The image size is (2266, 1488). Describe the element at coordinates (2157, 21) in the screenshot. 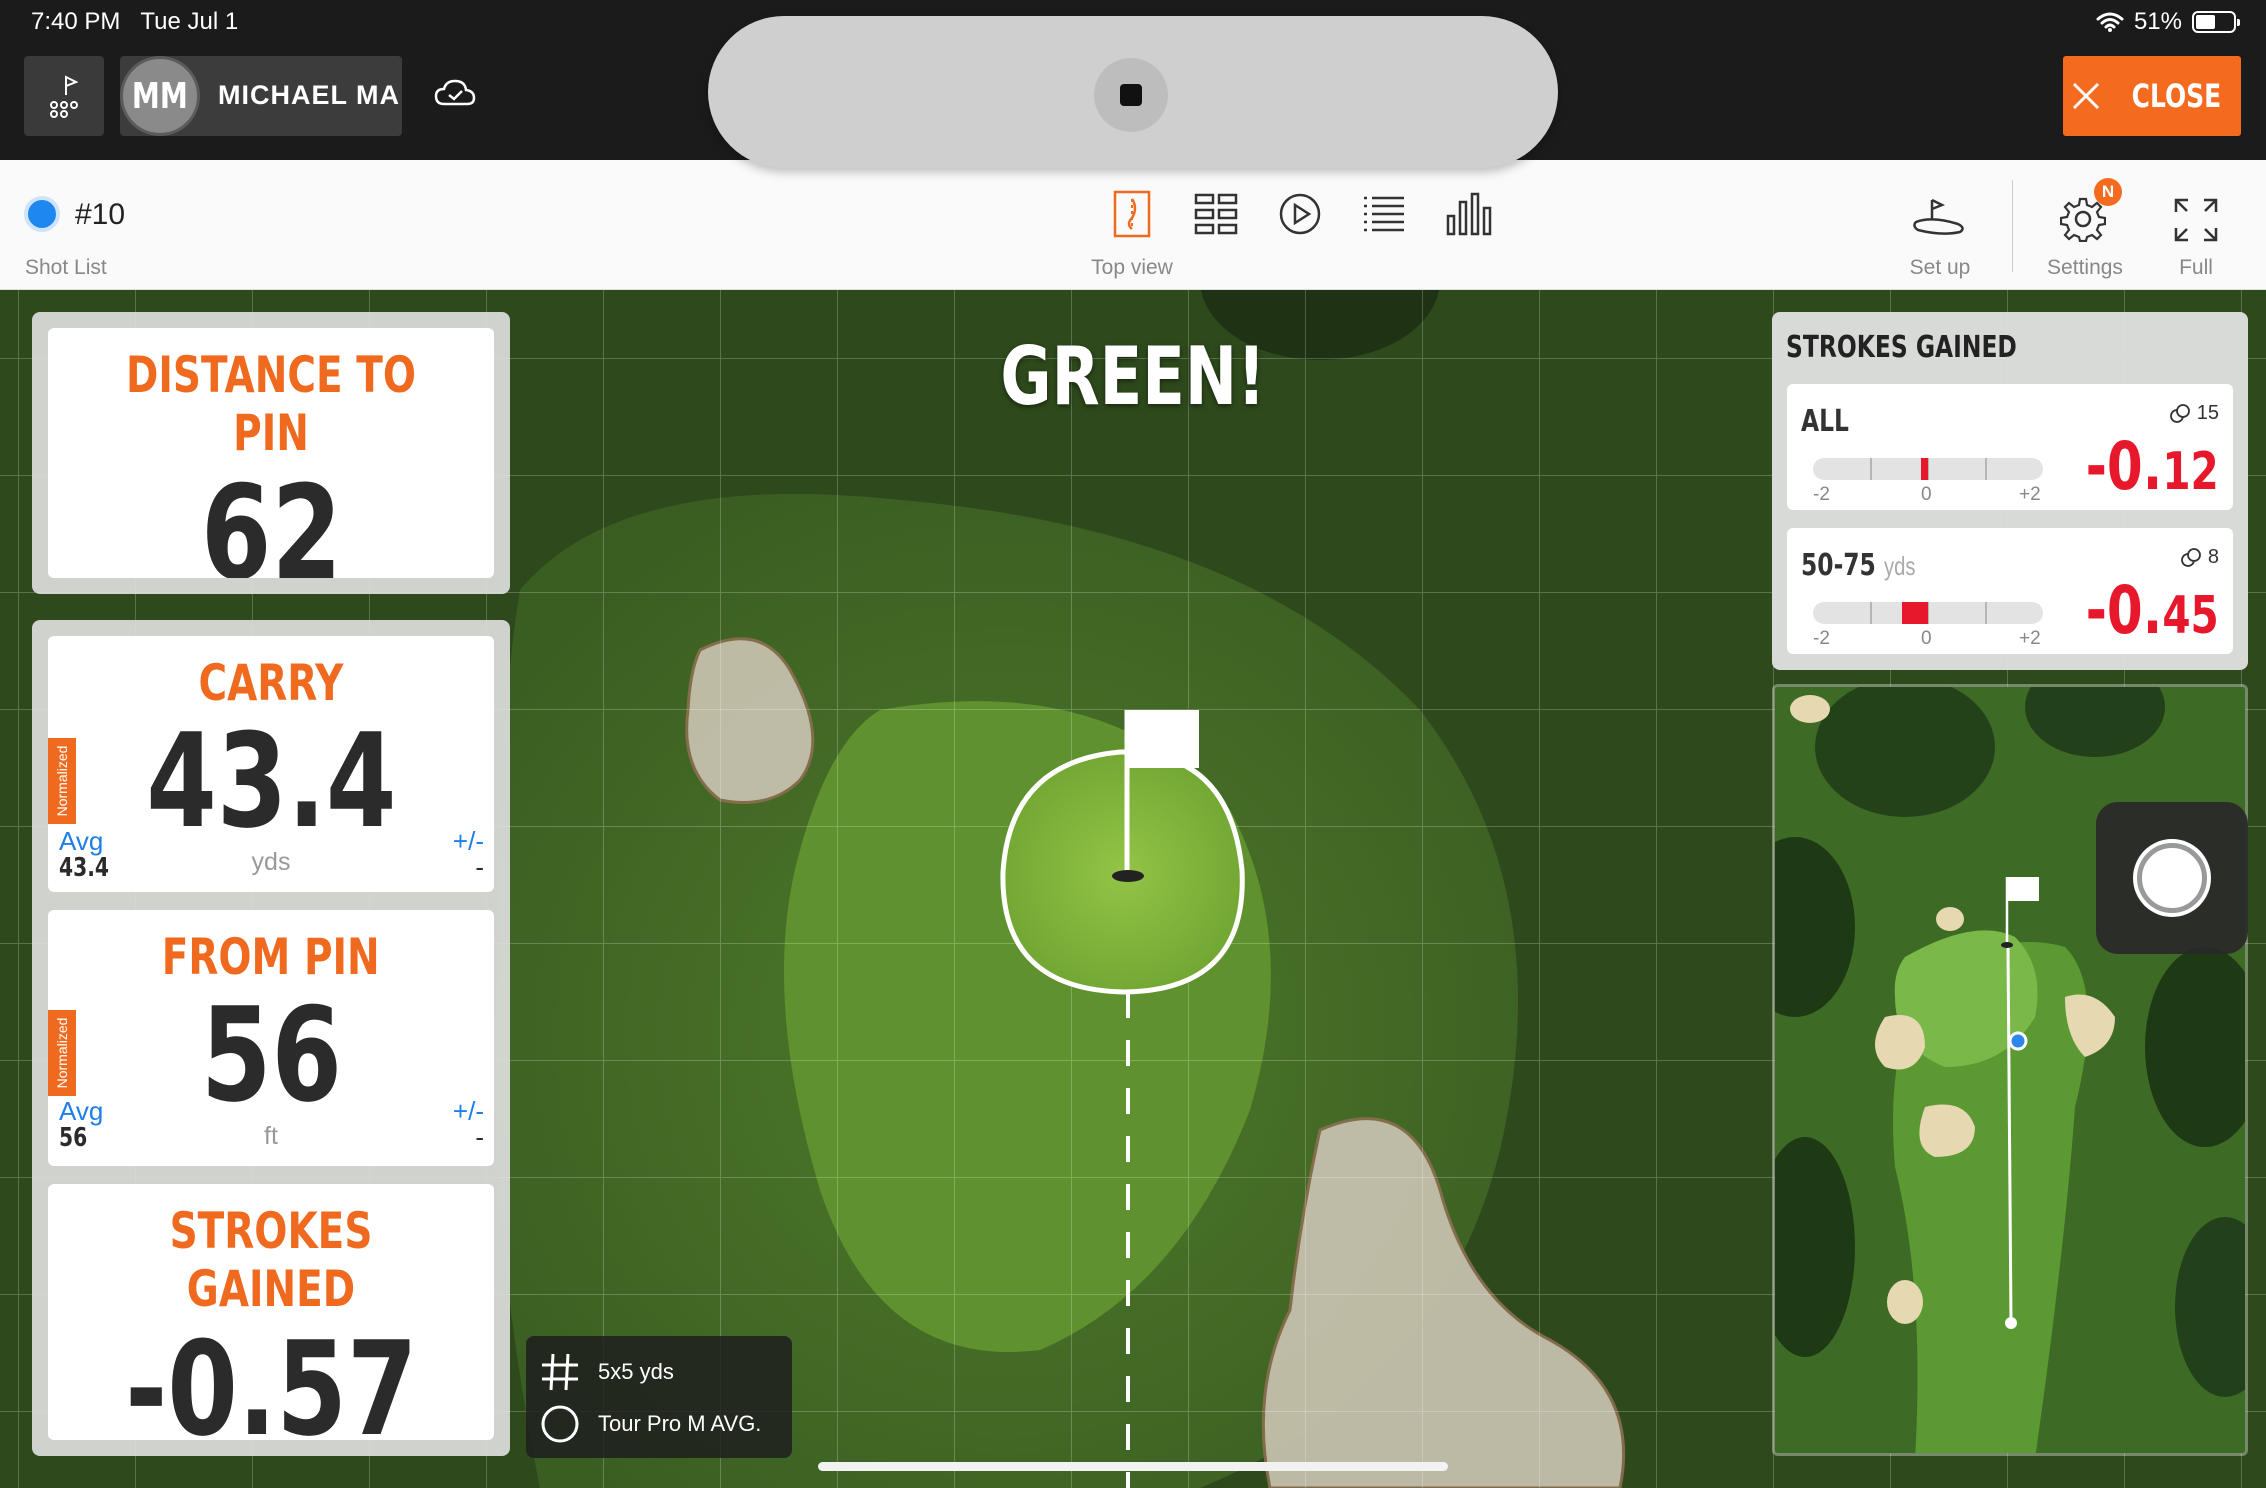

I see `battery-percent: 51%` at that location.